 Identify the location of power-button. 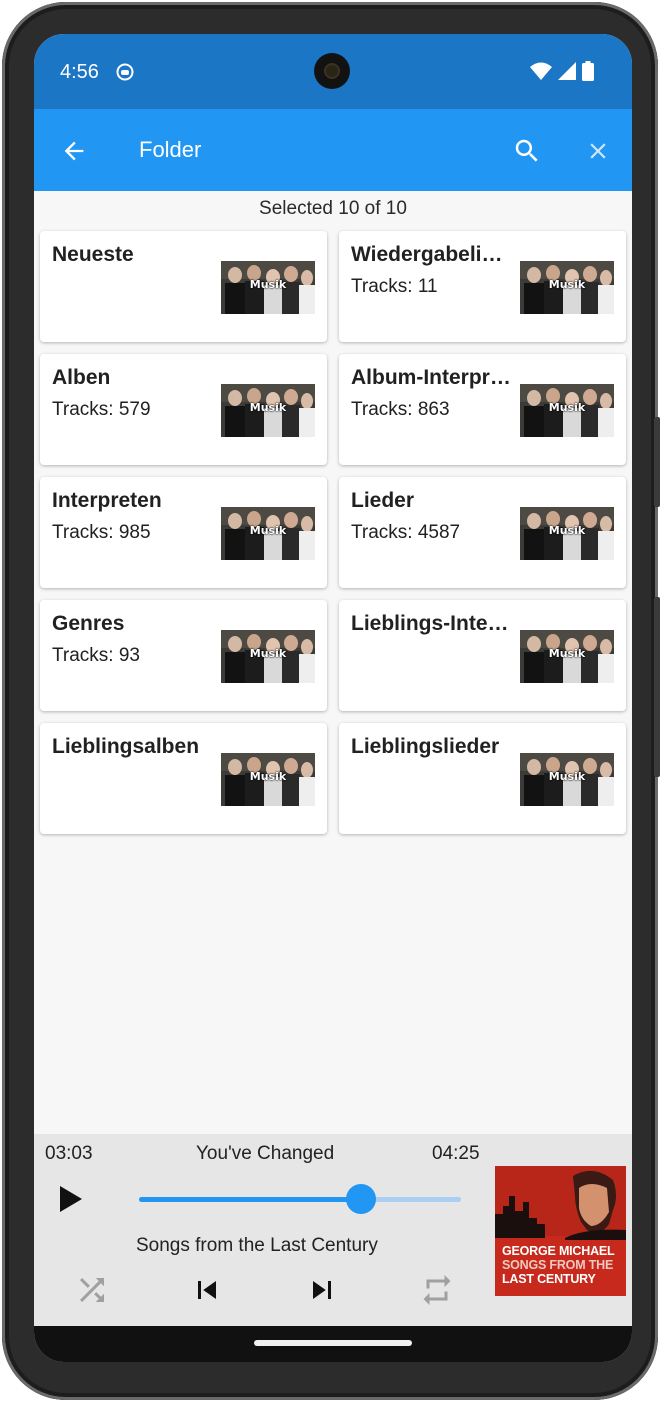
(657, 462).